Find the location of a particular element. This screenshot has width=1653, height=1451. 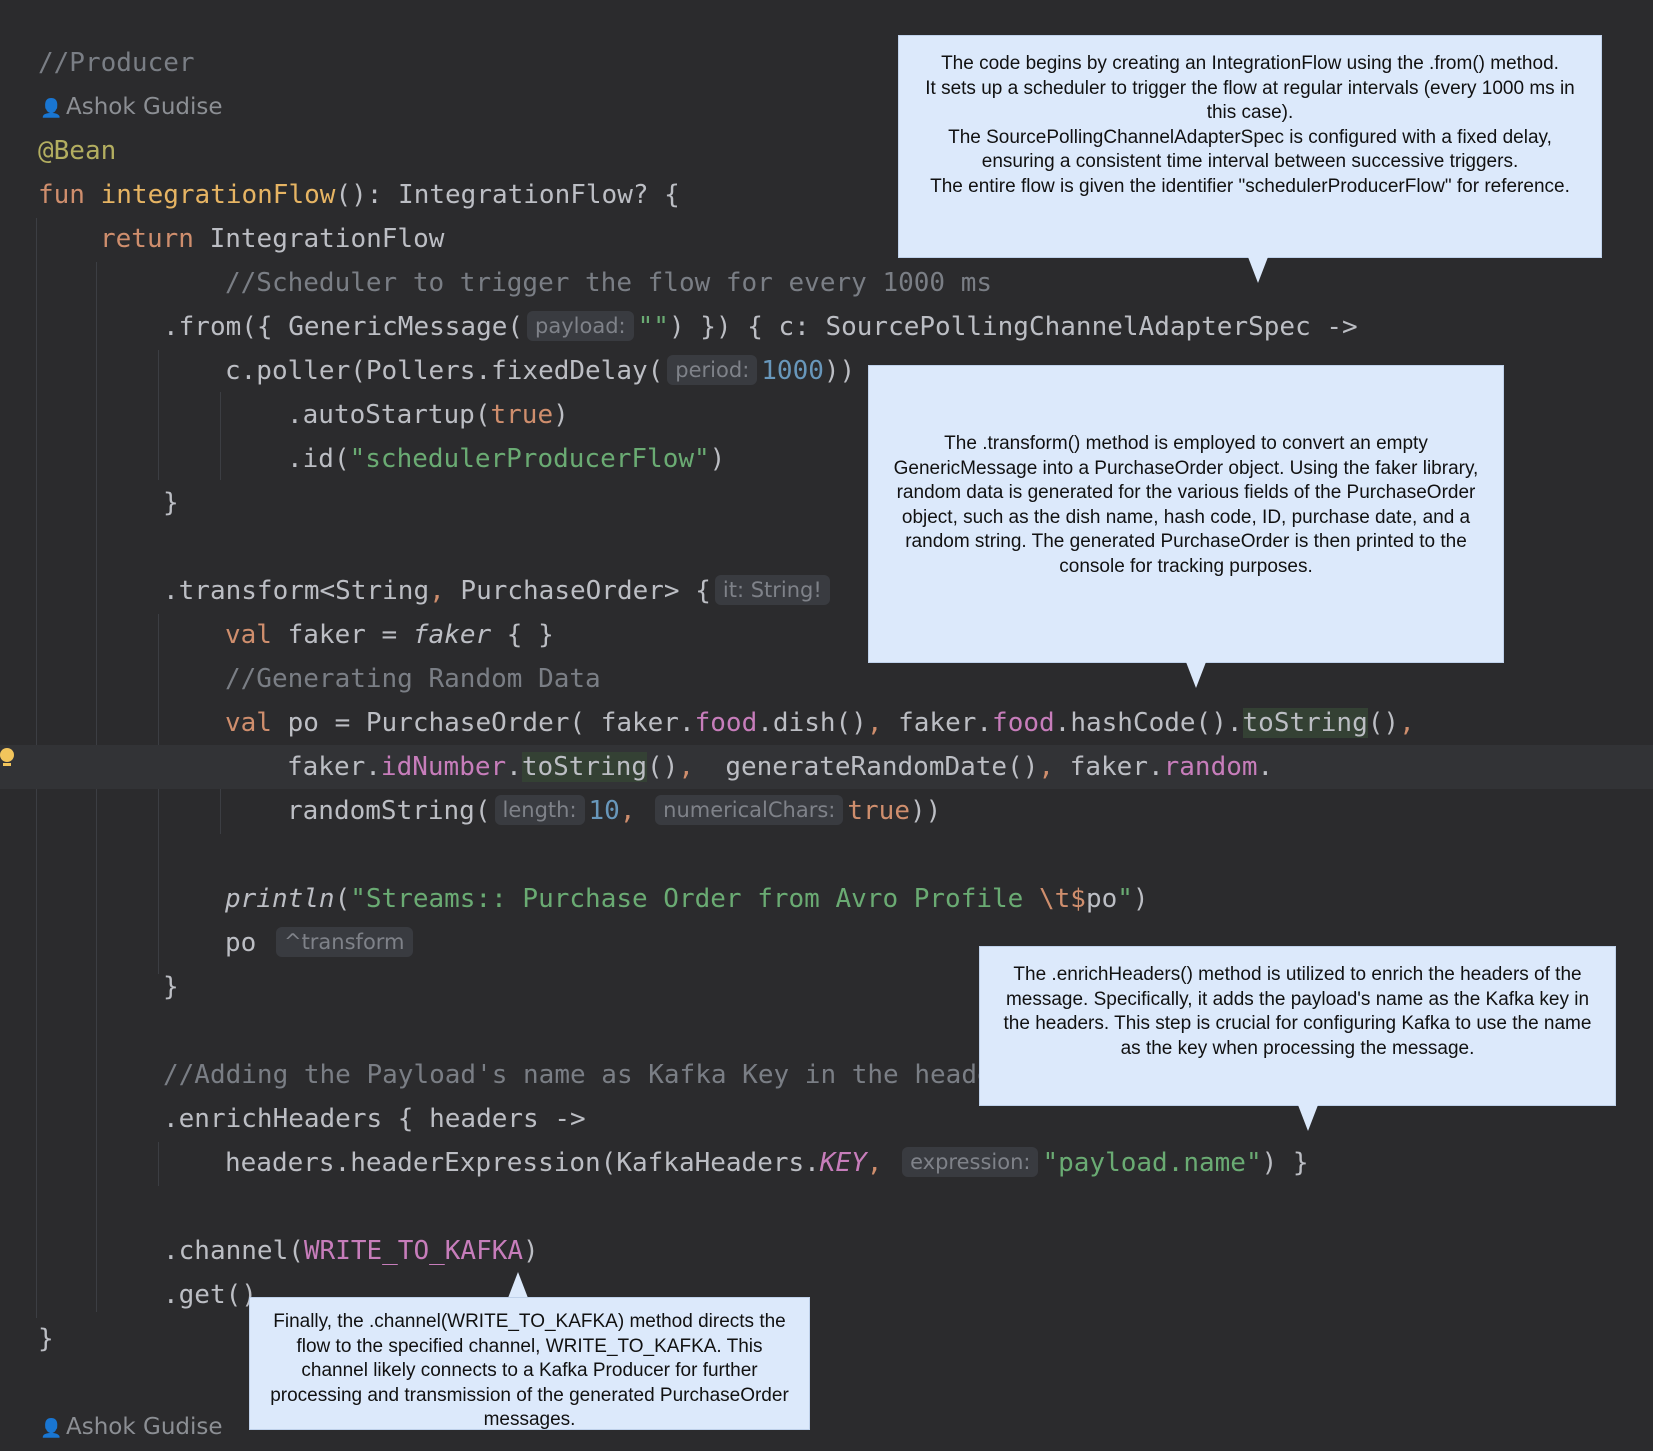

param-hint: payload: is located at coordinates (580, 326).